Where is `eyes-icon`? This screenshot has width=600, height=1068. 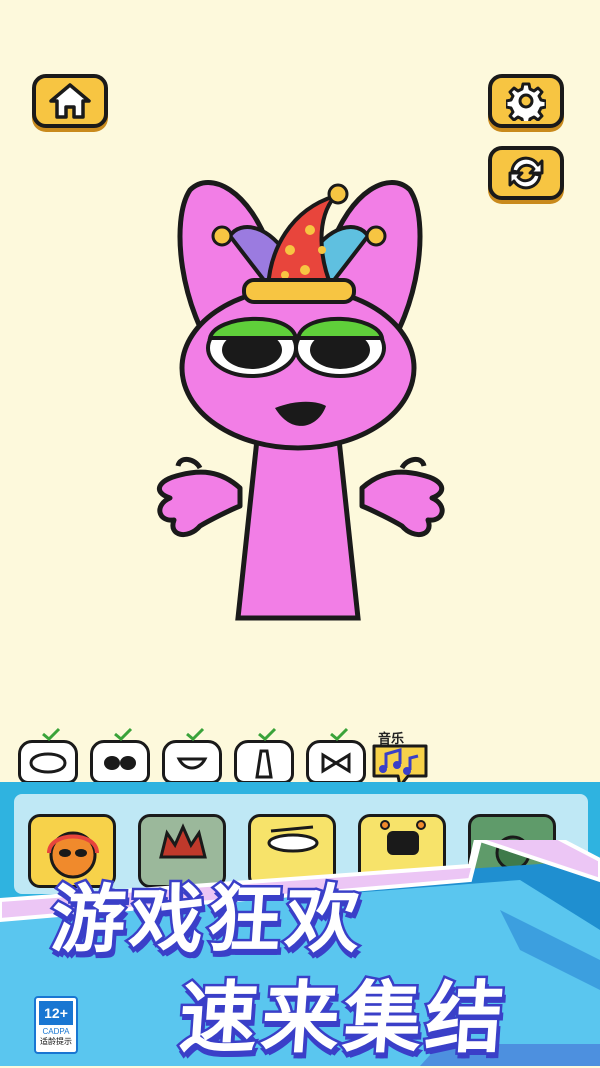 eyes-icon is located at coordinates (120, 763).